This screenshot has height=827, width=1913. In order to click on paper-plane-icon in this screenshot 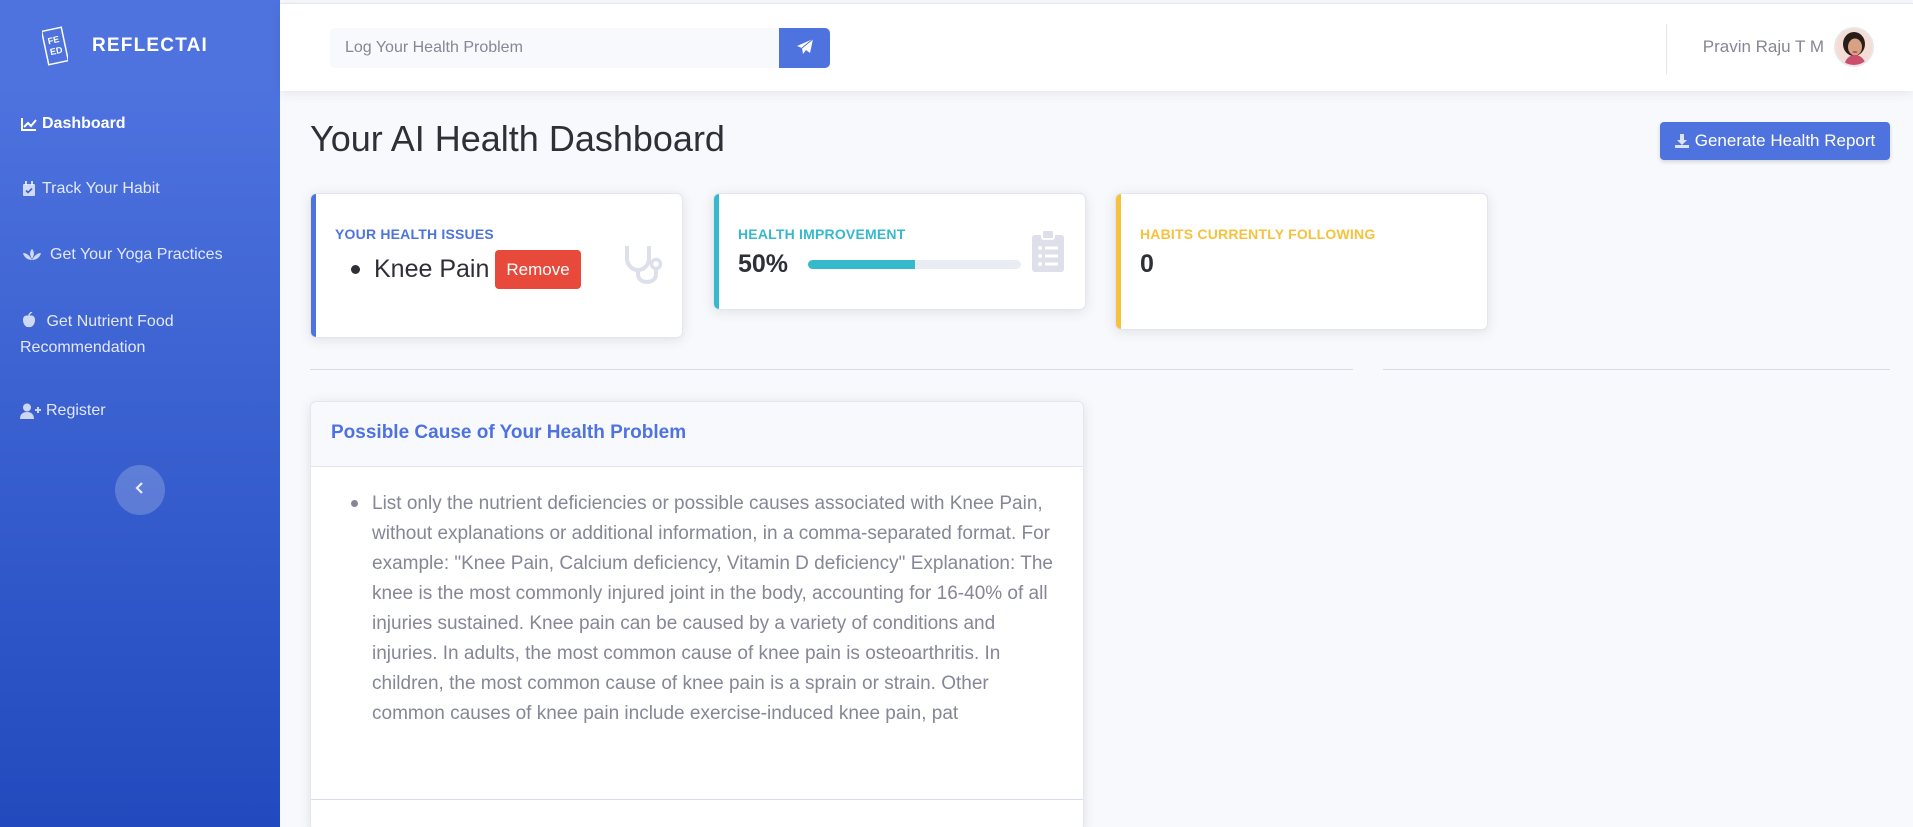, I will do `click(805, 48)`.